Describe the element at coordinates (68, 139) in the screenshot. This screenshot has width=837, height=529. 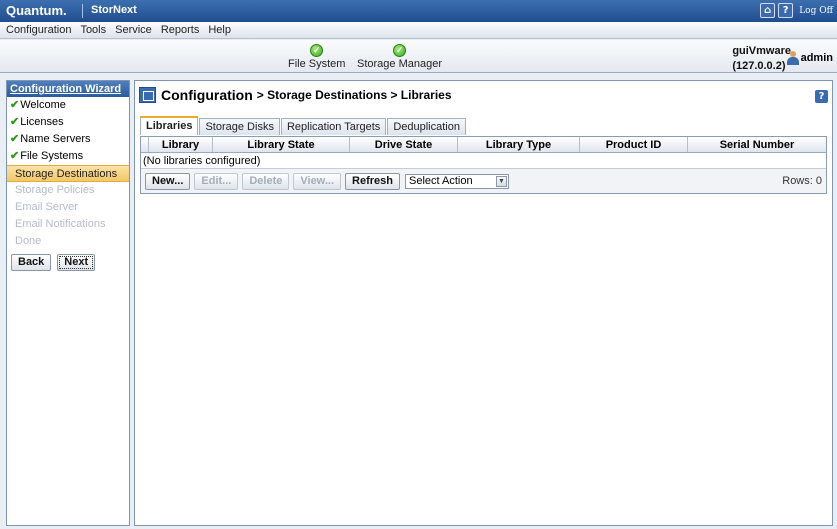
I see `wizard-step-name-servers: ✔Name Servers` at that location.